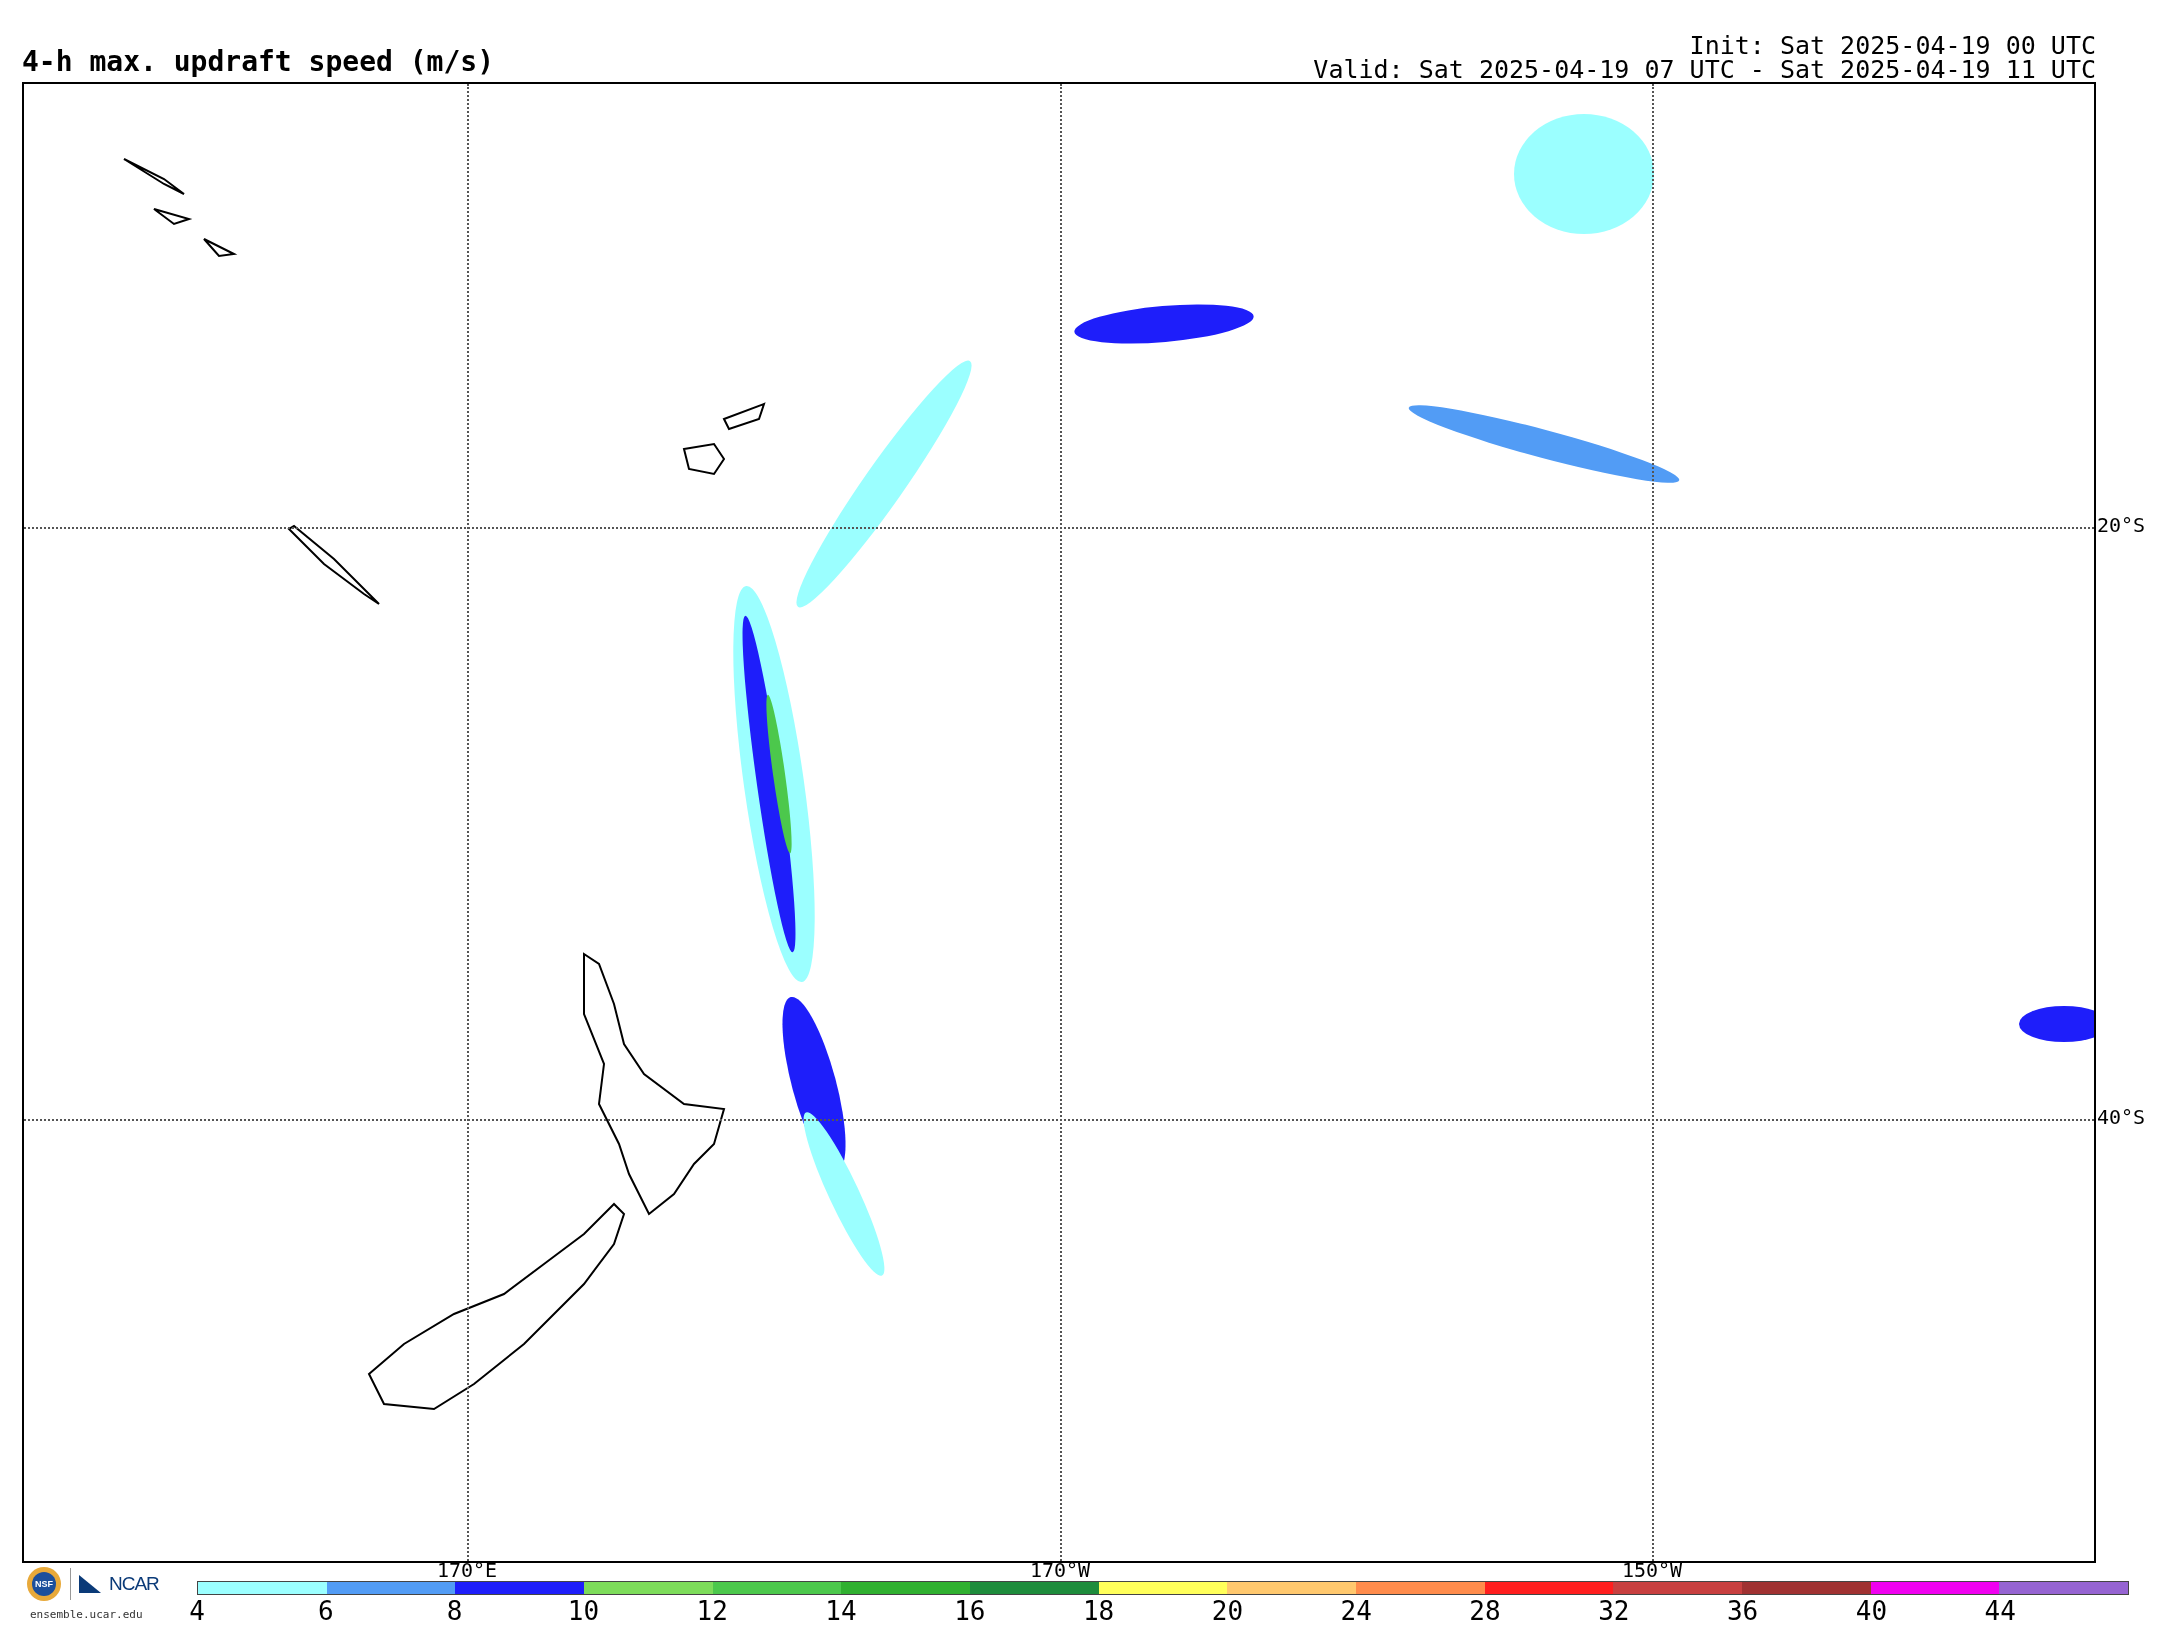 The height and width of the screenshot is (1626, 2160). I want to click on scale-label: 16, so click(970, 1611).